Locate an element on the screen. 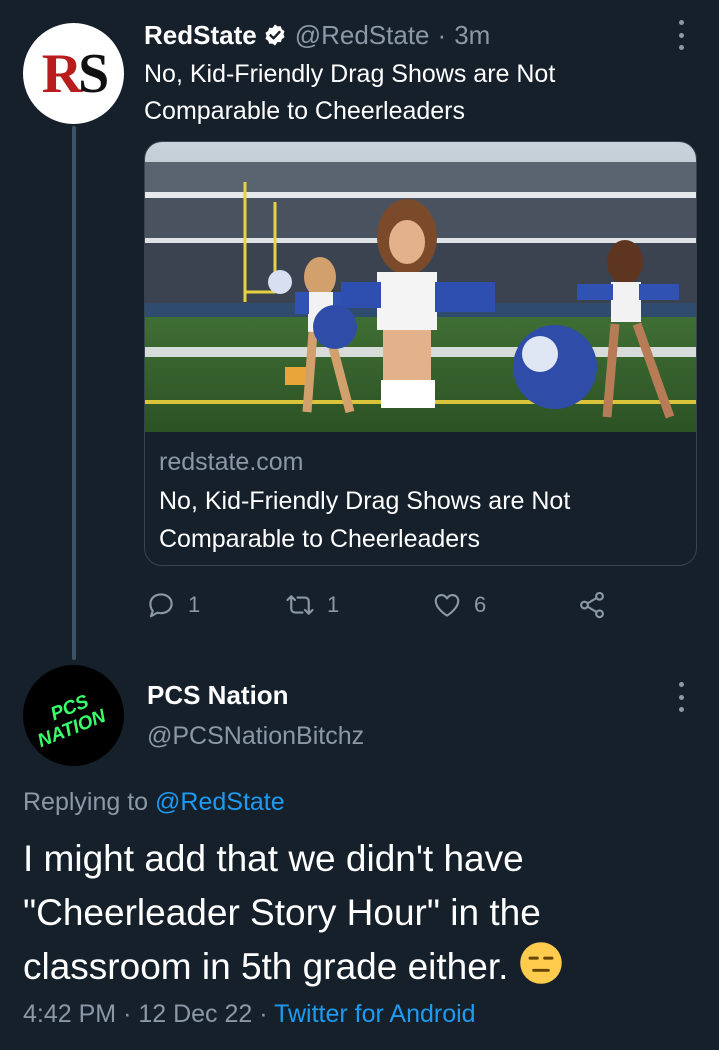 This screenshot has width=719, height=1050. share-icon is located at coordinates (592, 605).